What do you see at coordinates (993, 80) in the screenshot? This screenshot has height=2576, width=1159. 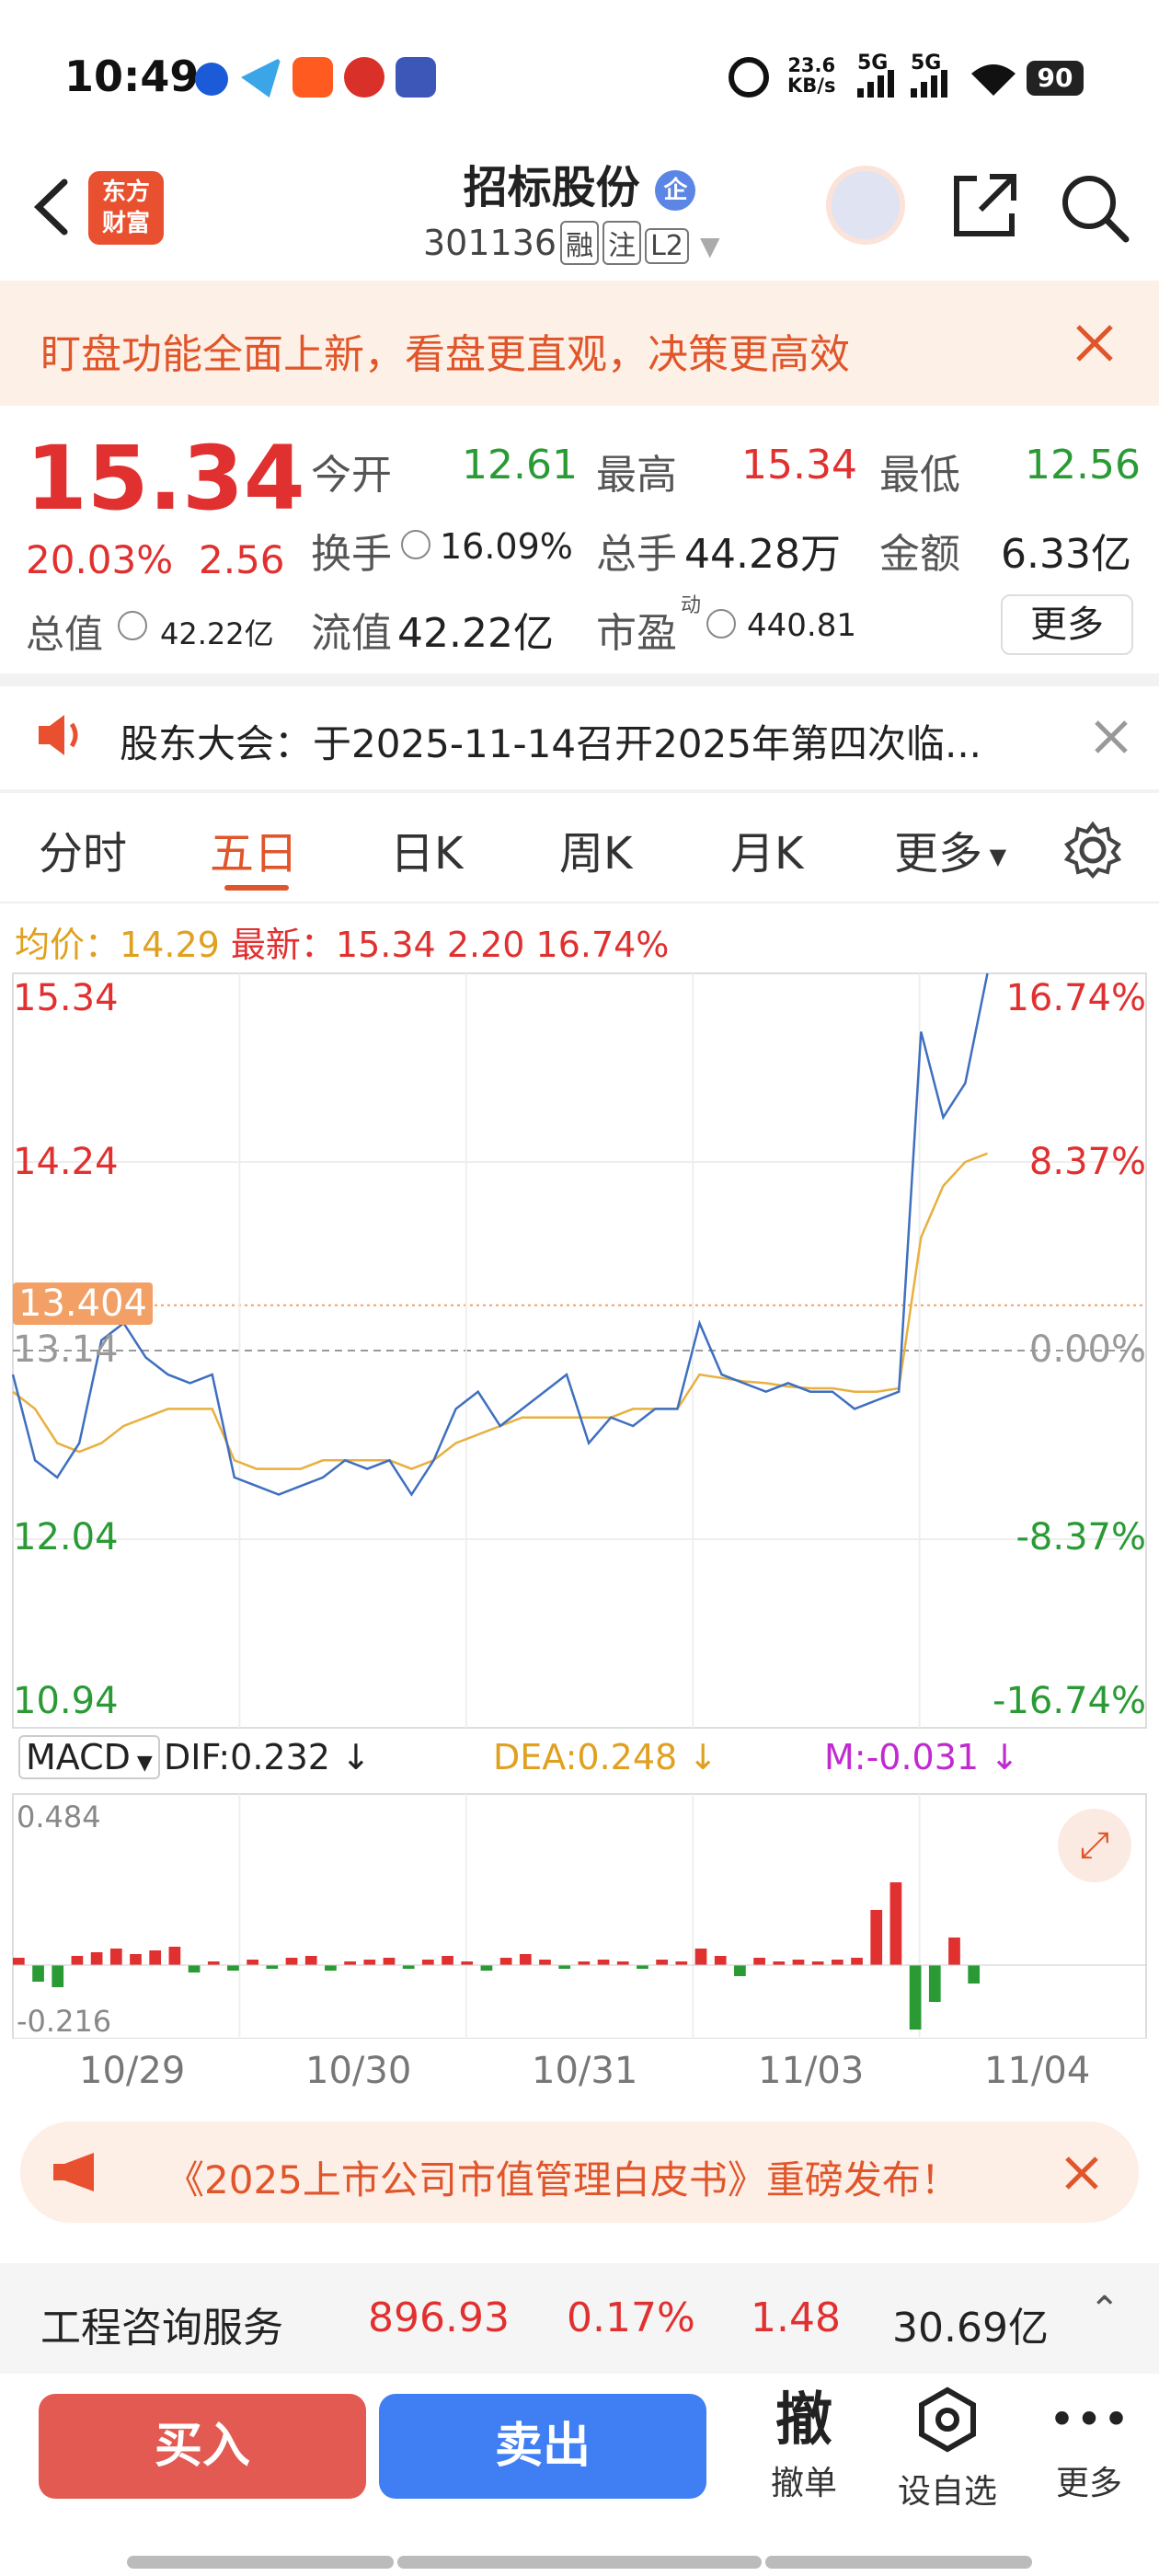 I see `wifi-icon` at bounding box center [993, 80].